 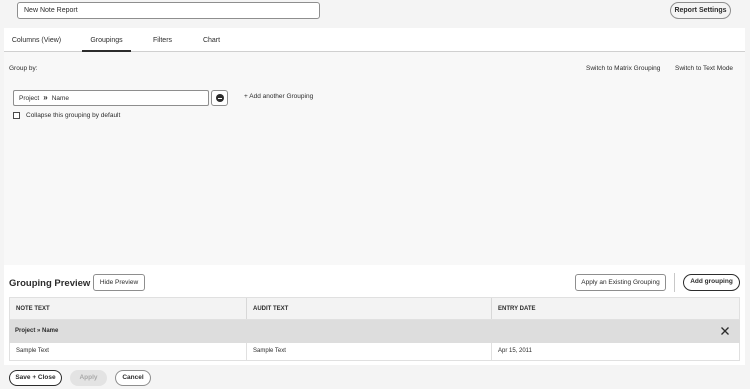 I want to click on group-row: Project » Name, so click(x=374, y=331).